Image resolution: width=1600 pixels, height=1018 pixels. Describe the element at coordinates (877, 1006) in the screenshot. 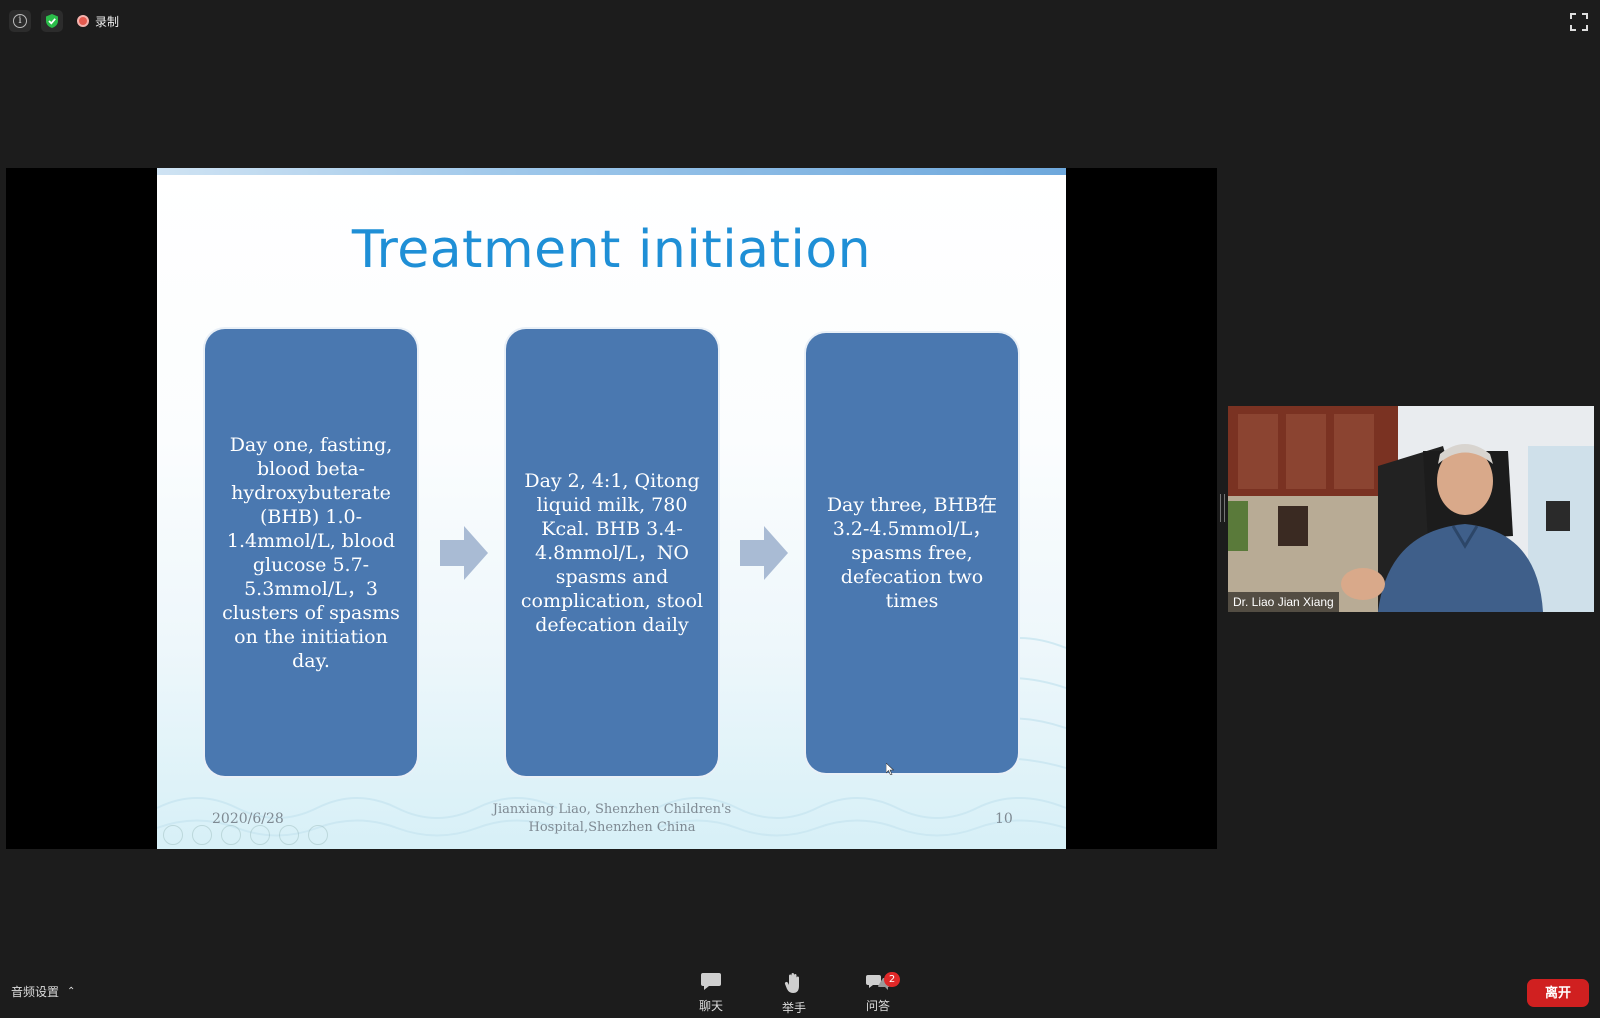

I see `qa-label: 问答` at that location.